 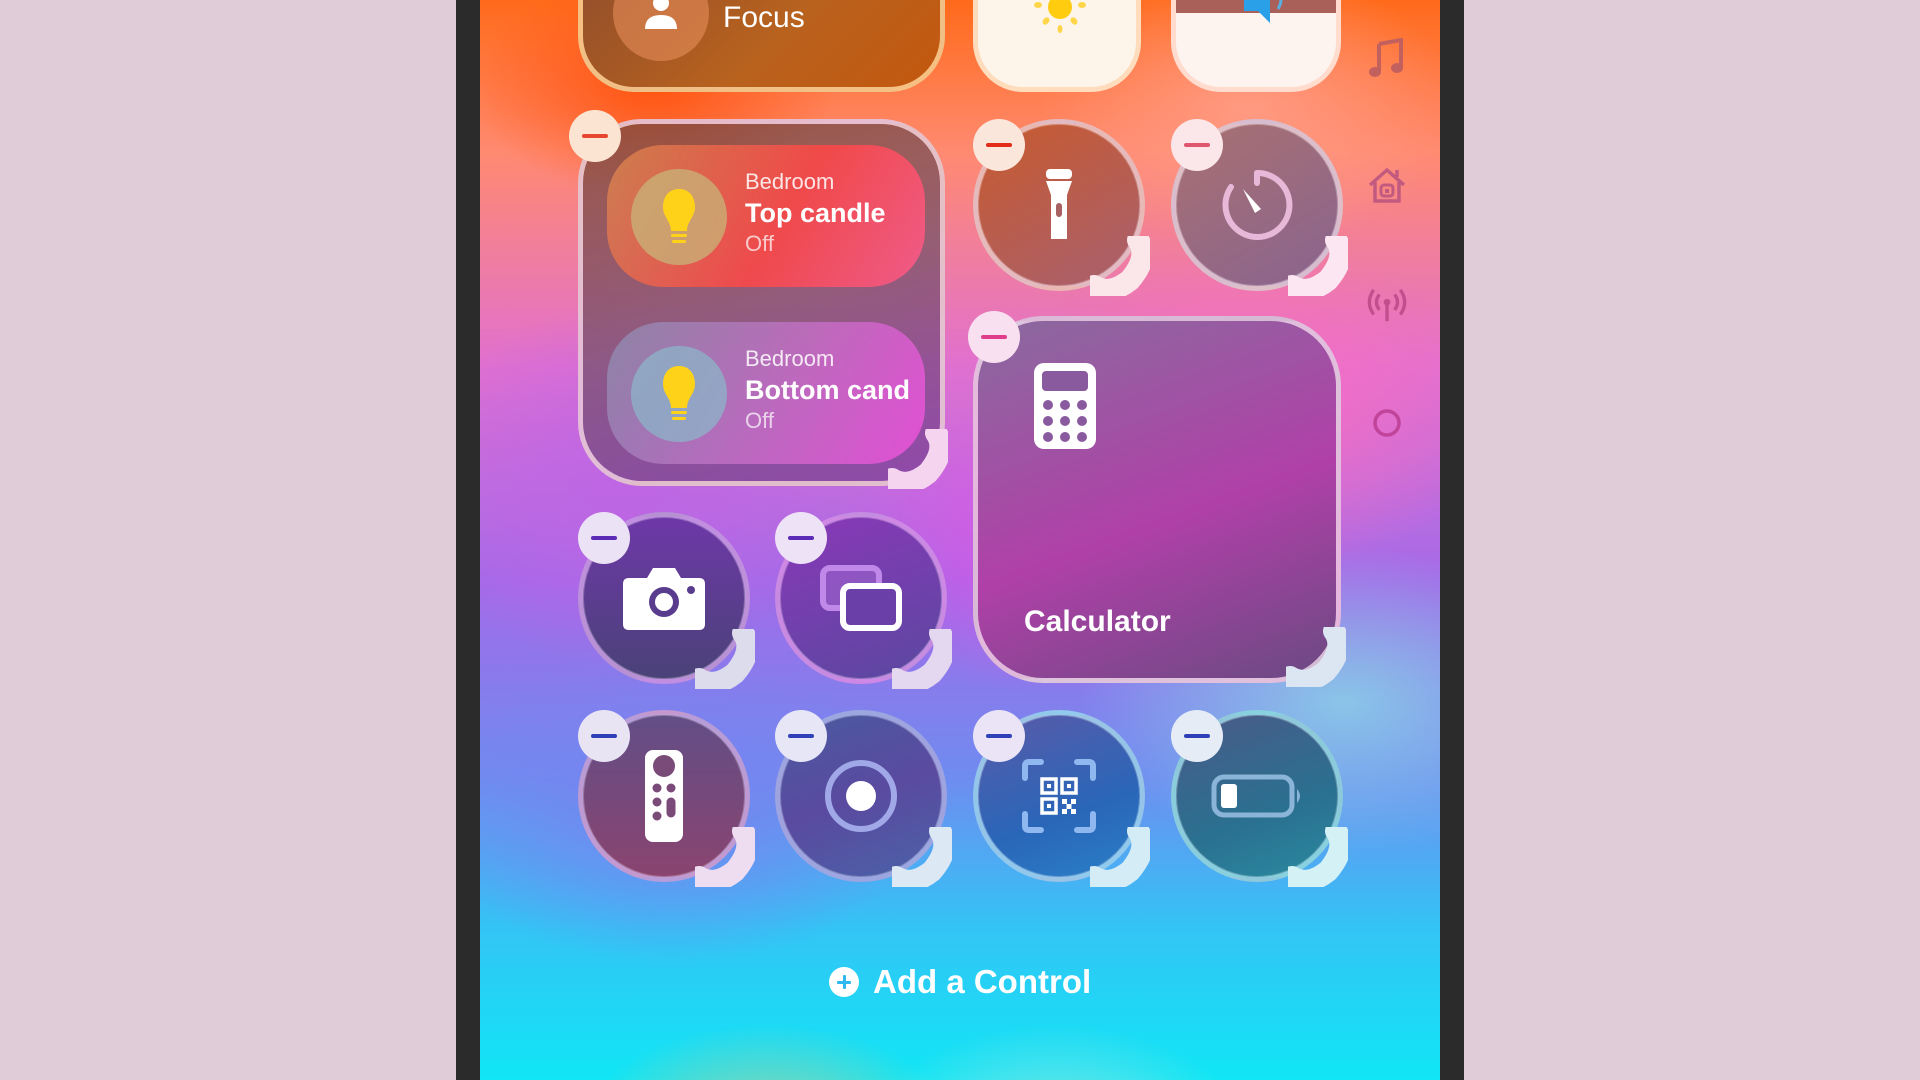 What do you see at coordinates (815, 213) in the screenshot?
I see `light-name: Top candle` at bounding box center [815, 213].